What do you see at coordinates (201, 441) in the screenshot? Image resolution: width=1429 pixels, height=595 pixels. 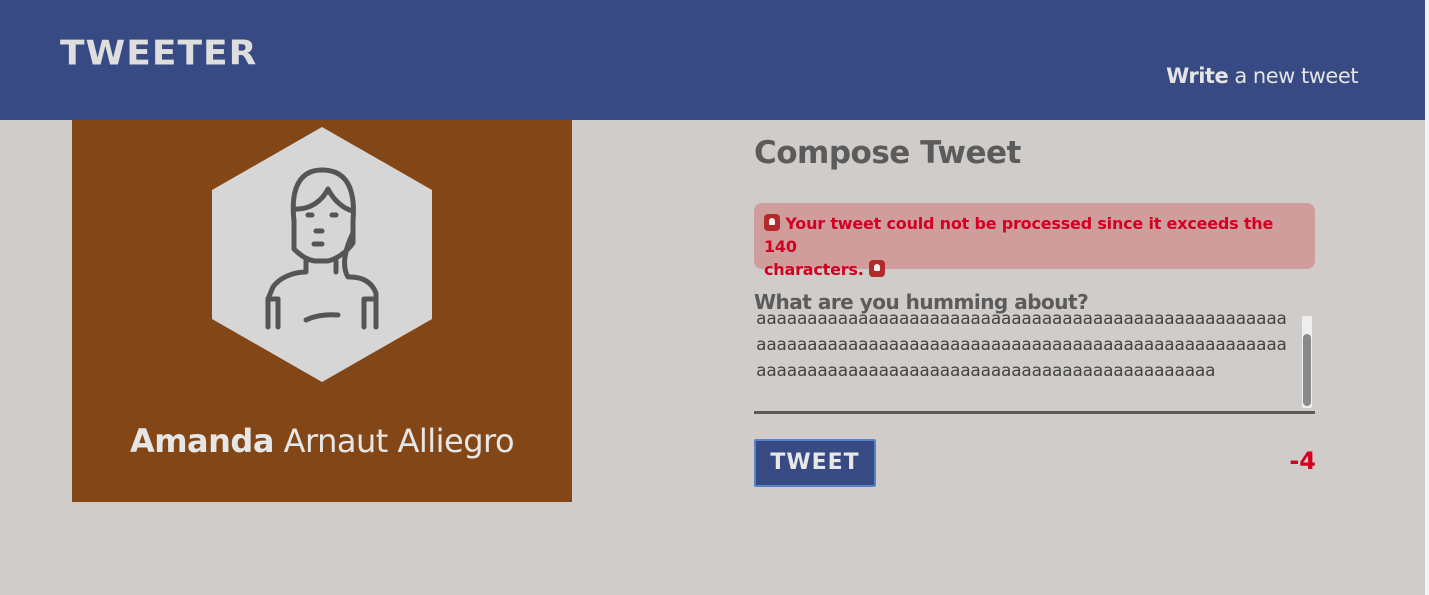 I see `profile-first-name: Amanda` at bounding box center [201, 441].